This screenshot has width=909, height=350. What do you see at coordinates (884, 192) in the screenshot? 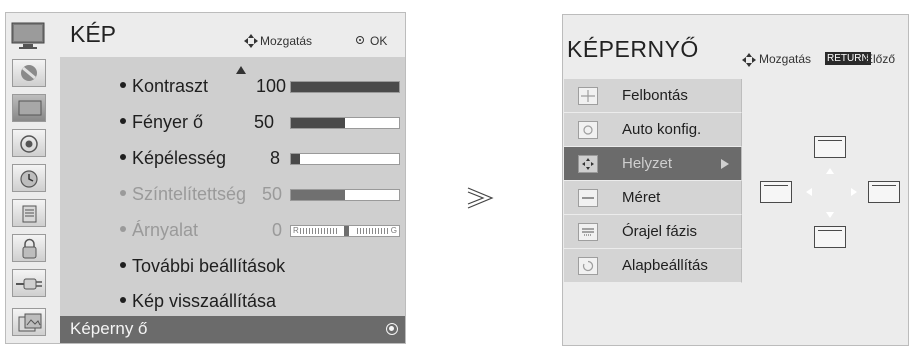
I see `preview-screen-right` at bounding box center [884, 192].